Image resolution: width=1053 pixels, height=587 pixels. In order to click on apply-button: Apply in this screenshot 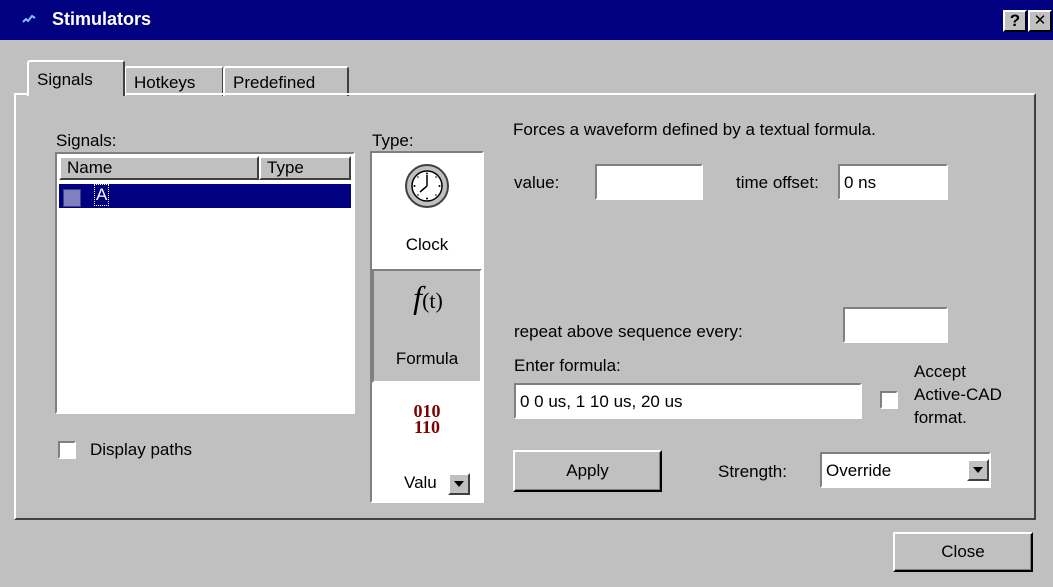, I will do `click(587, 471)`.